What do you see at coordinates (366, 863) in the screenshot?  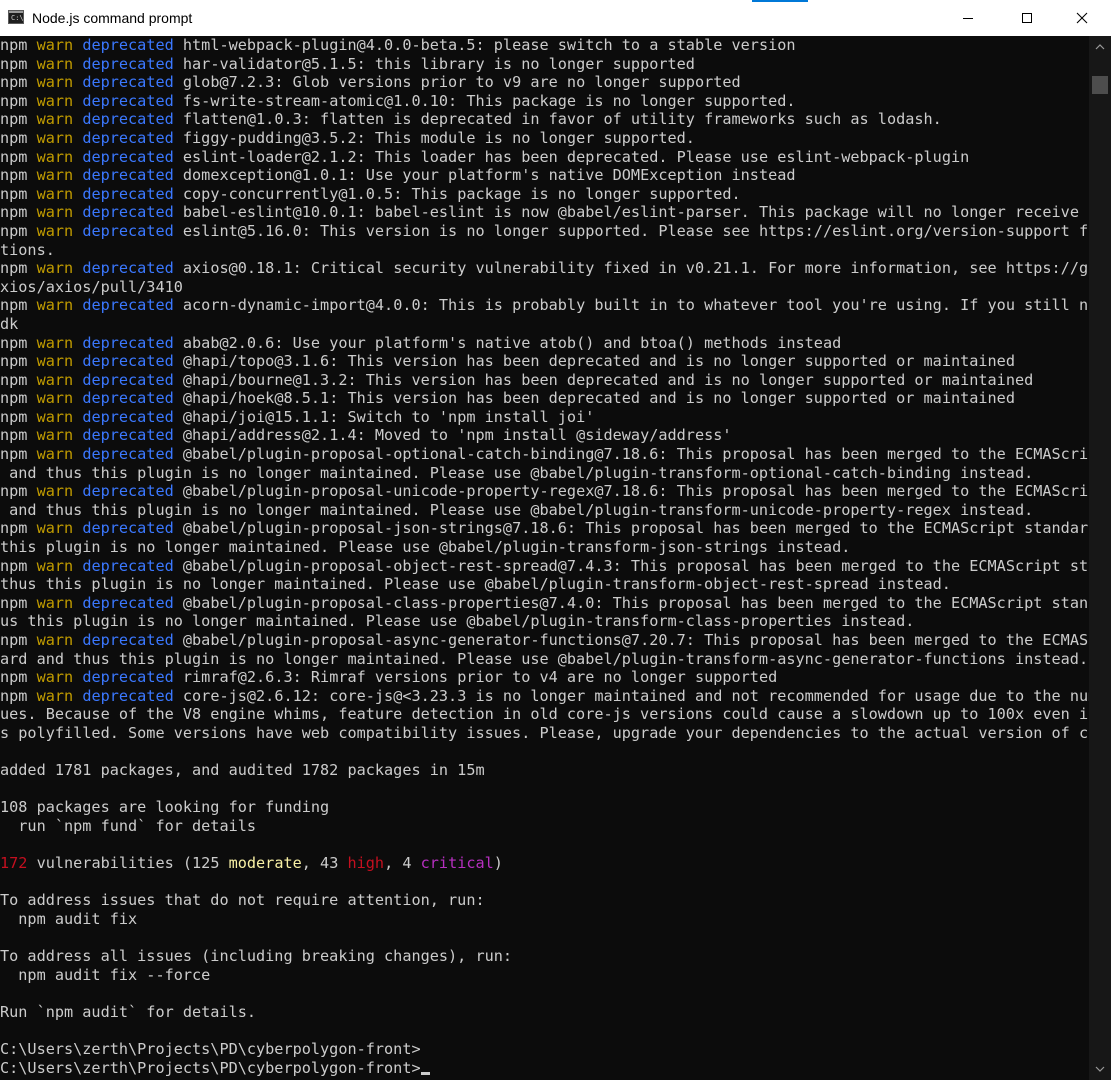 I see `terminal-text: high` at bounding box center [366, 863].